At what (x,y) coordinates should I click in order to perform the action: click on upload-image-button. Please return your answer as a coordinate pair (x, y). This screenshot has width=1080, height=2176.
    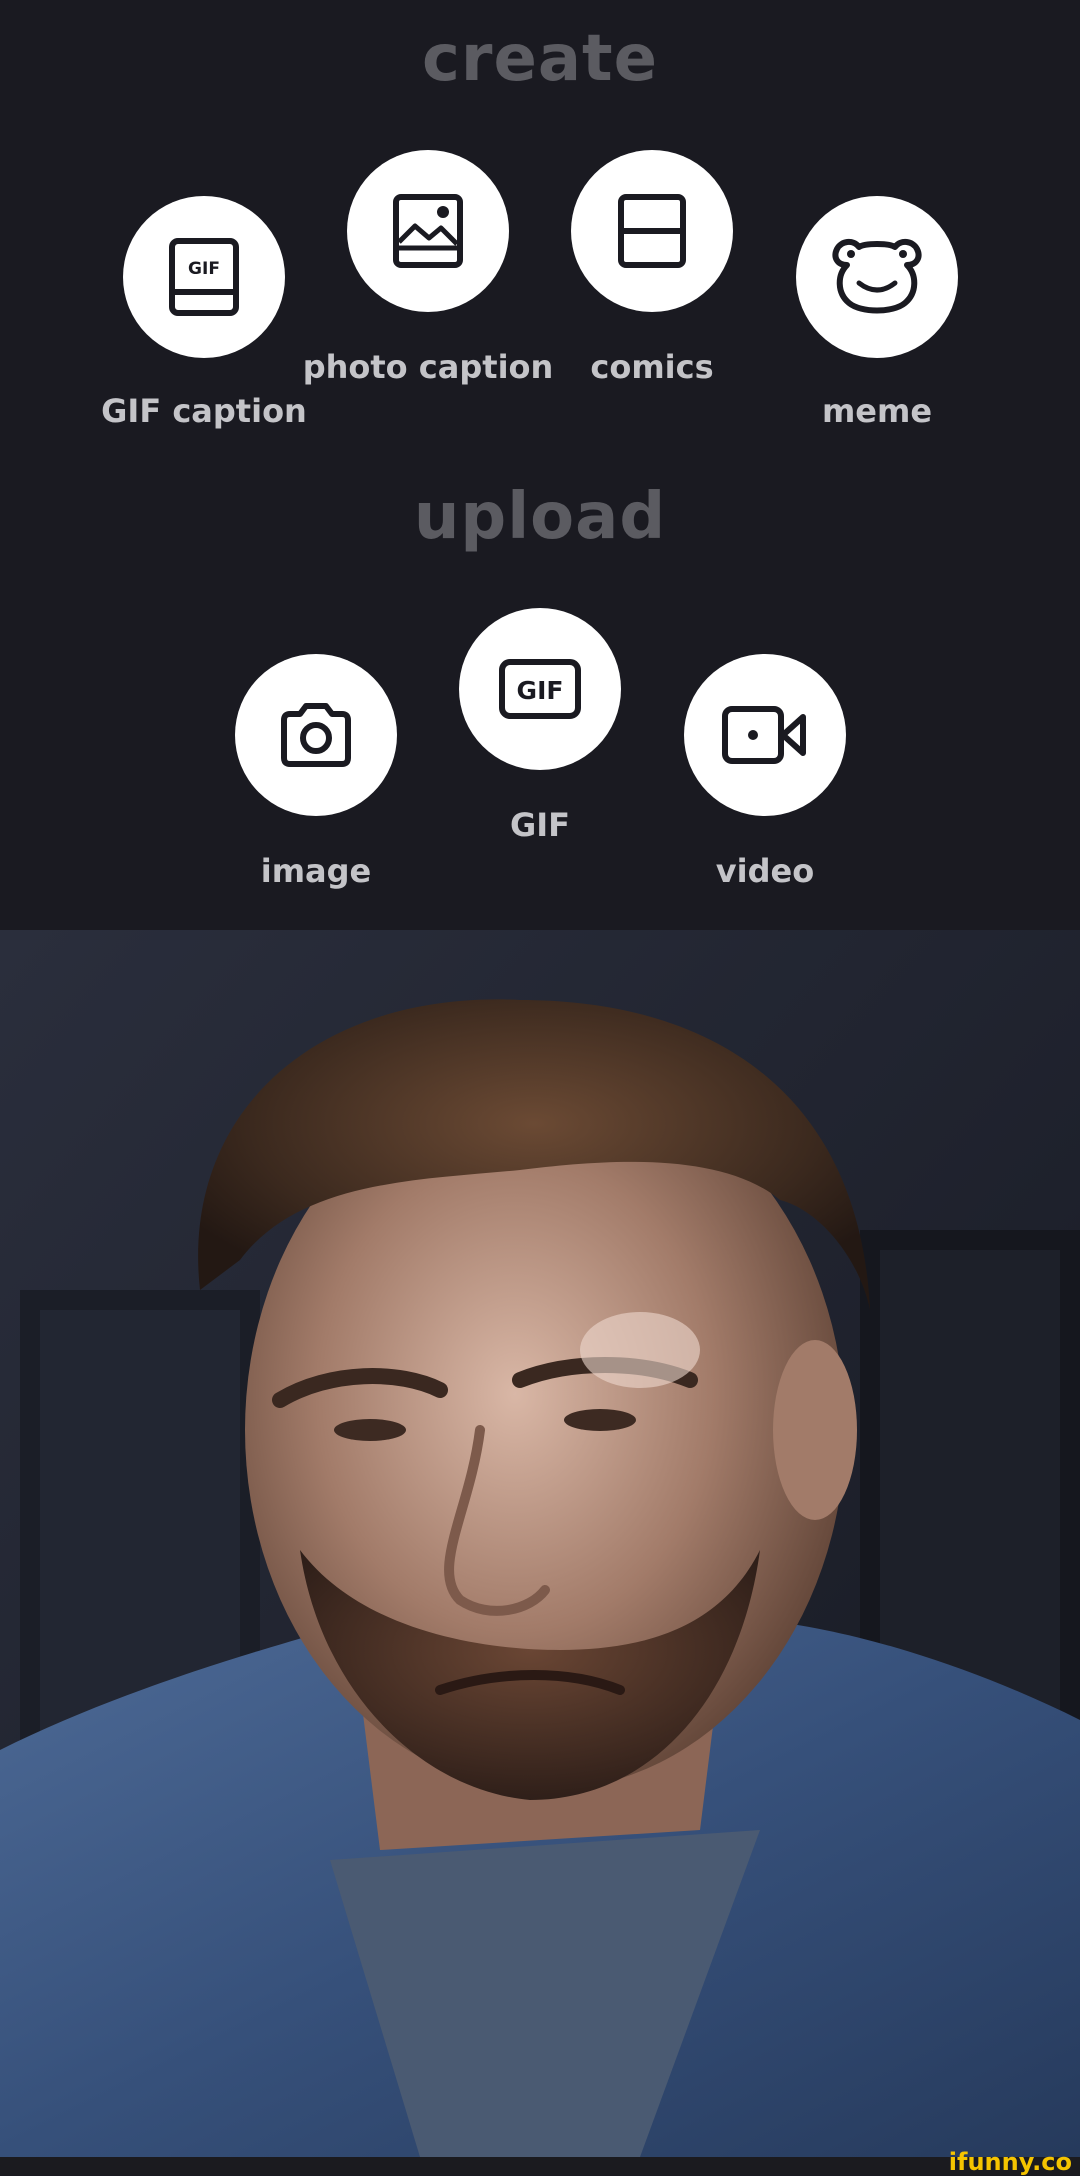
    Looking at the image, I should click on (316, 735).